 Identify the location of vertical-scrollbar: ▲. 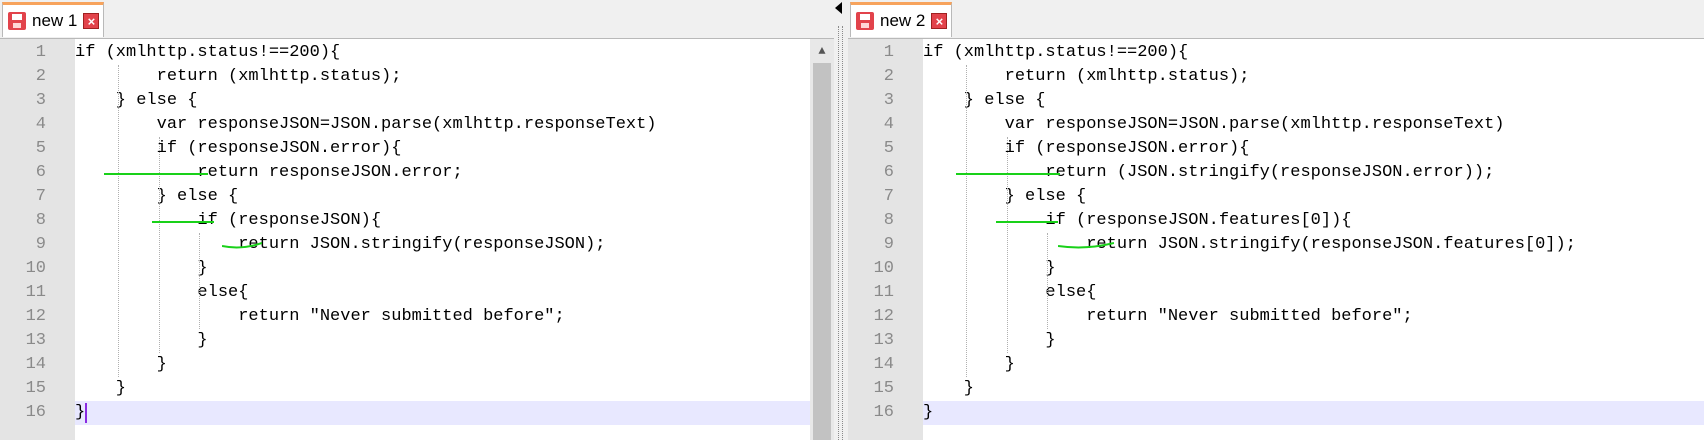
(822, 239).